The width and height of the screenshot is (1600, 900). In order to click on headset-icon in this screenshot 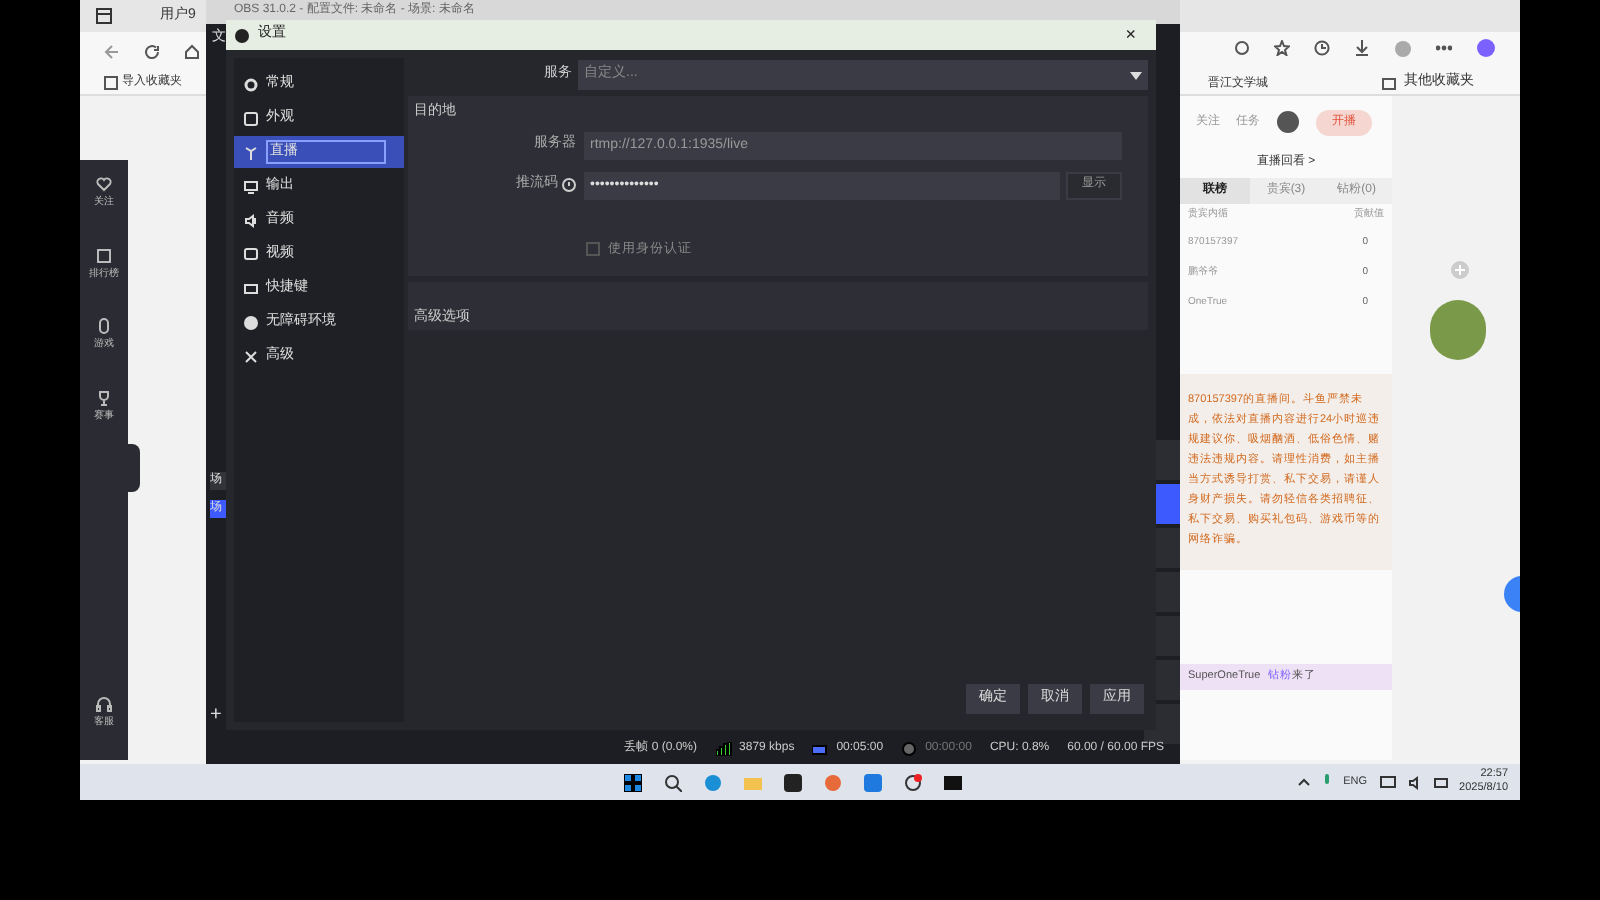, I will do `click(104, 704)`.